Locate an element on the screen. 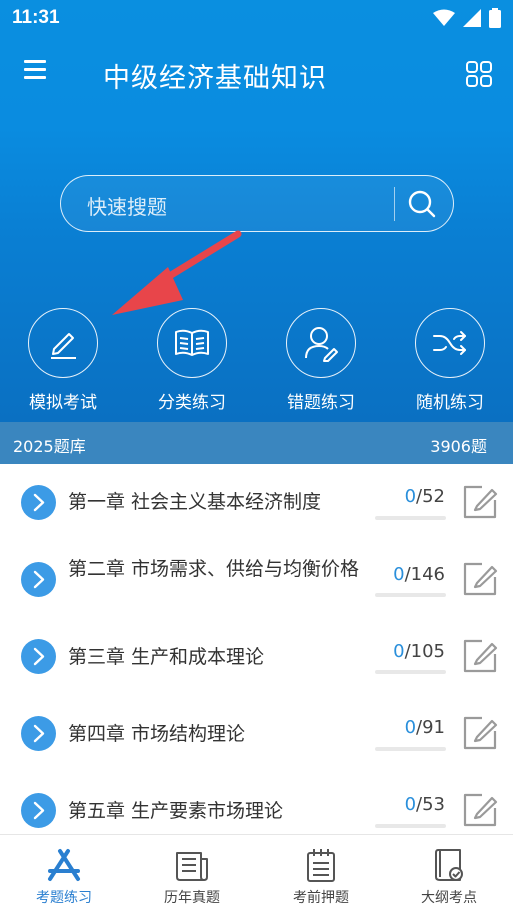  search-bar: 快速搜题 is located at coordinates (257, 203).